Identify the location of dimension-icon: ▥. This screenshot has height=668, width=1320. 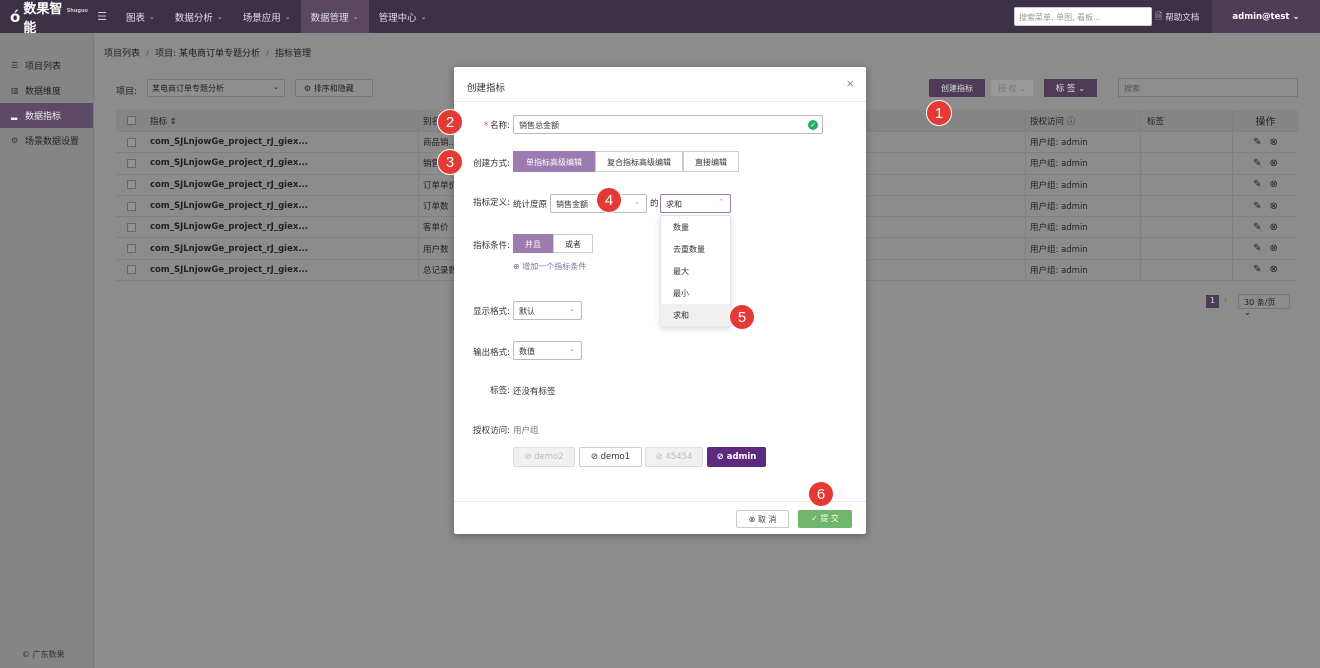
(15, 90).